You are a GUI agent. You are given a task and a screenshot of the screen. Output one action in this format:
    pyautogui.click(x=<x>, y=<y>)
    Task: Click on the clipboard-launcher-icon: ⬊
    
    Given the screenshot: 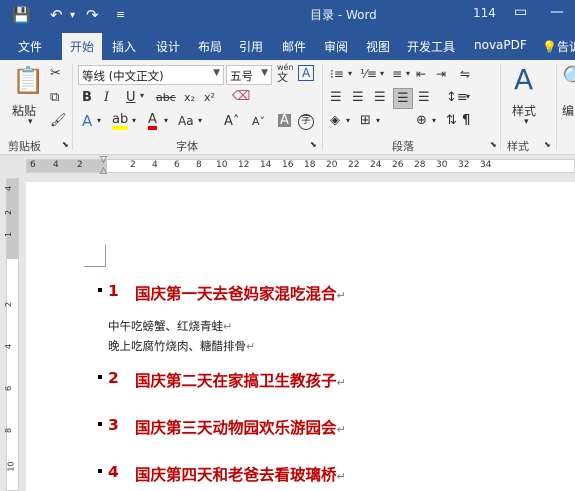 What is the action you would take?
    pyautogui.click(x=65, y=145)
    